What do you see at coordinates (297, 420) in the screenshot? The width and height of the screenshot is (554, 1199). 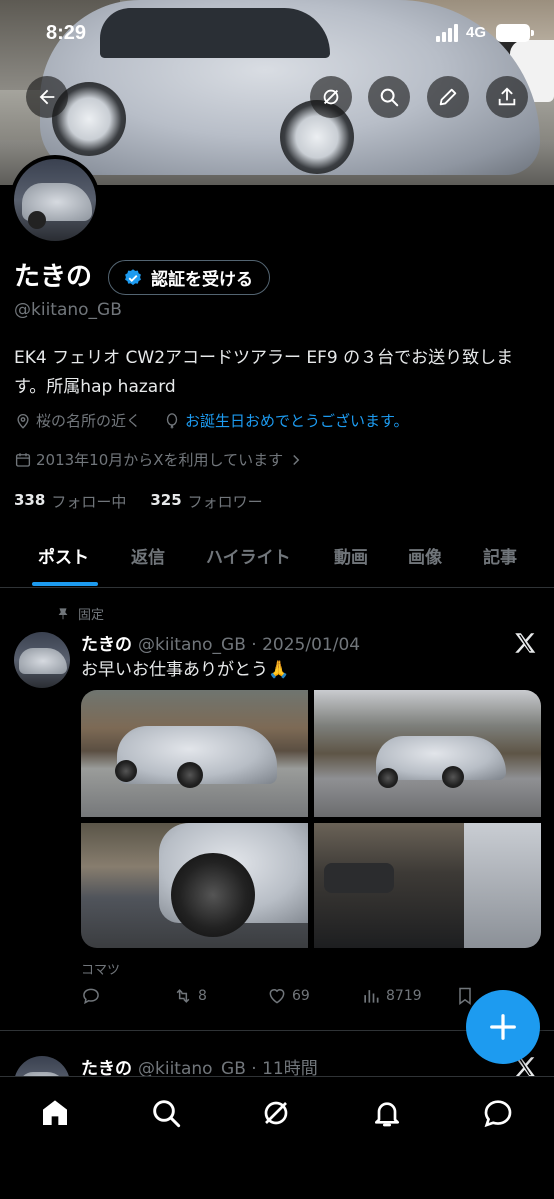 I see `birthday-link: お誕生日おめでとうございます。` at bounding box center [297, 420].